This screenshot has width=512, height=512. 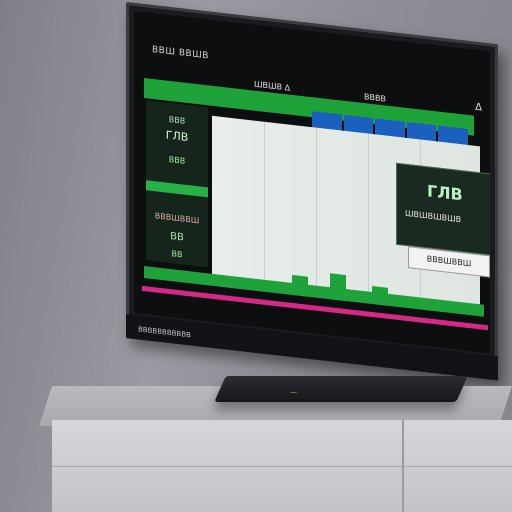 What do you see at coordinates (478, 107) in the screenshot?
I see `screen-corner-icon: Δ` at bounding box center [478, 107].